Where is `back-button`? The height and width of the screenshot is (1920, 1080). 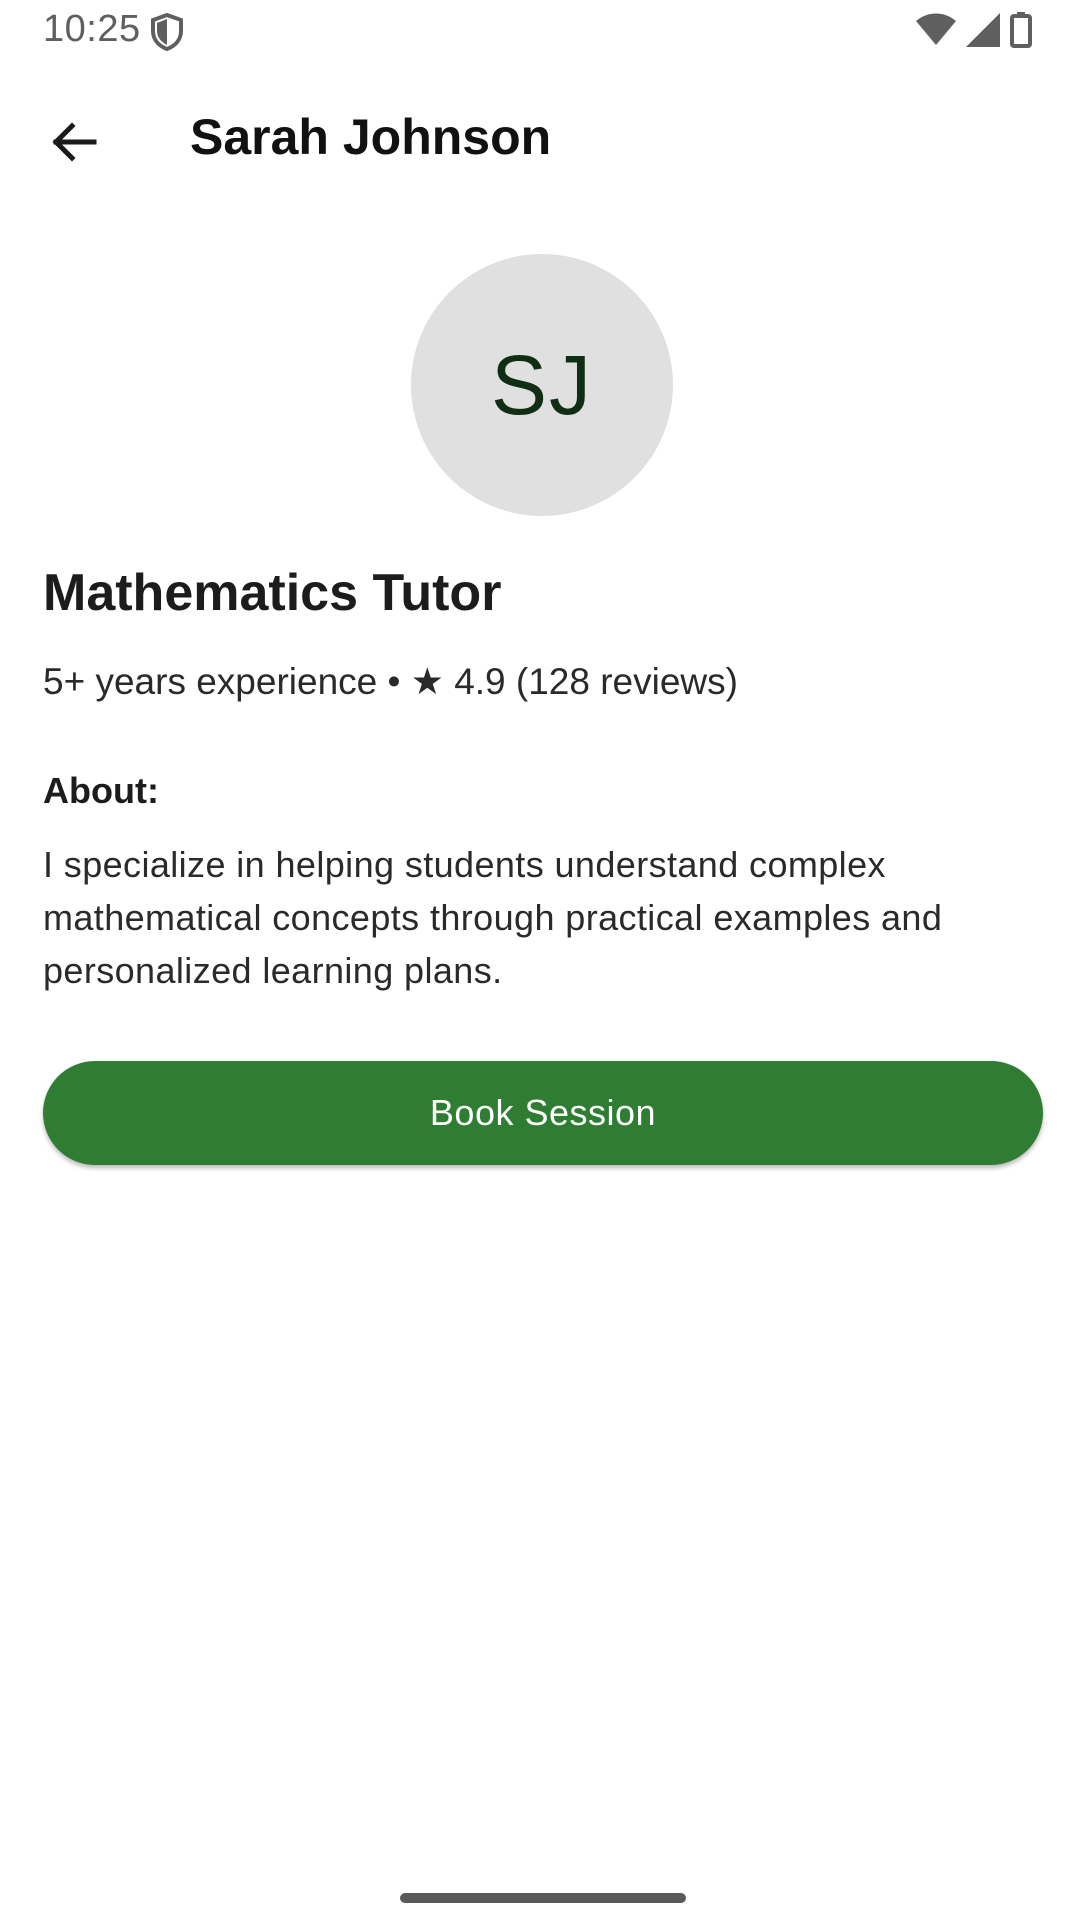
back-button is located at coordinates (74, 144).